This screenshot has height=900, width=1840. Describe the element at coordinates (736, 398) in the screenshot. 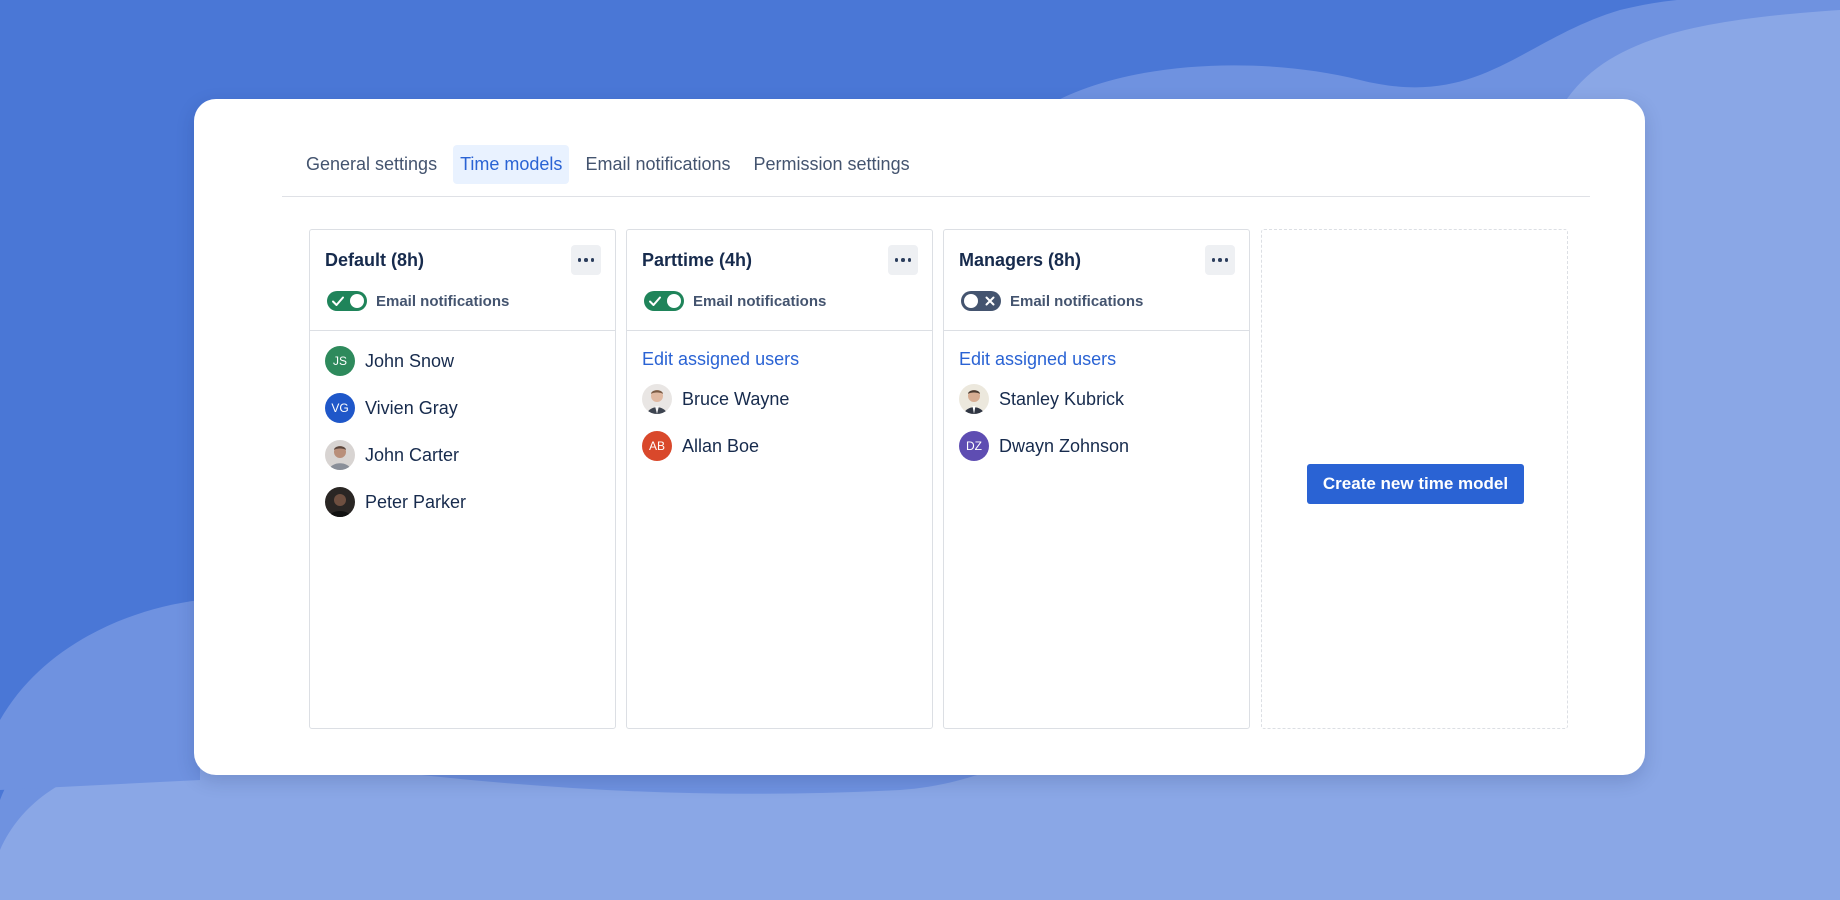

I see `user-name: Bruce Wayne` at that location.